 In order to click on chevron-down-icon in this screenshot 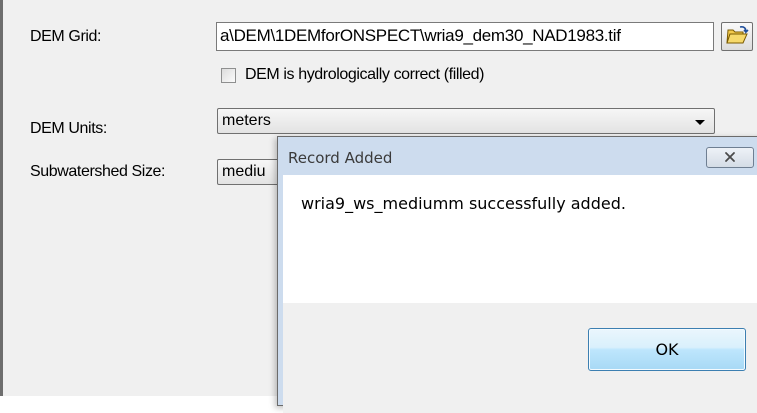, I will do `click(700, 122)`.